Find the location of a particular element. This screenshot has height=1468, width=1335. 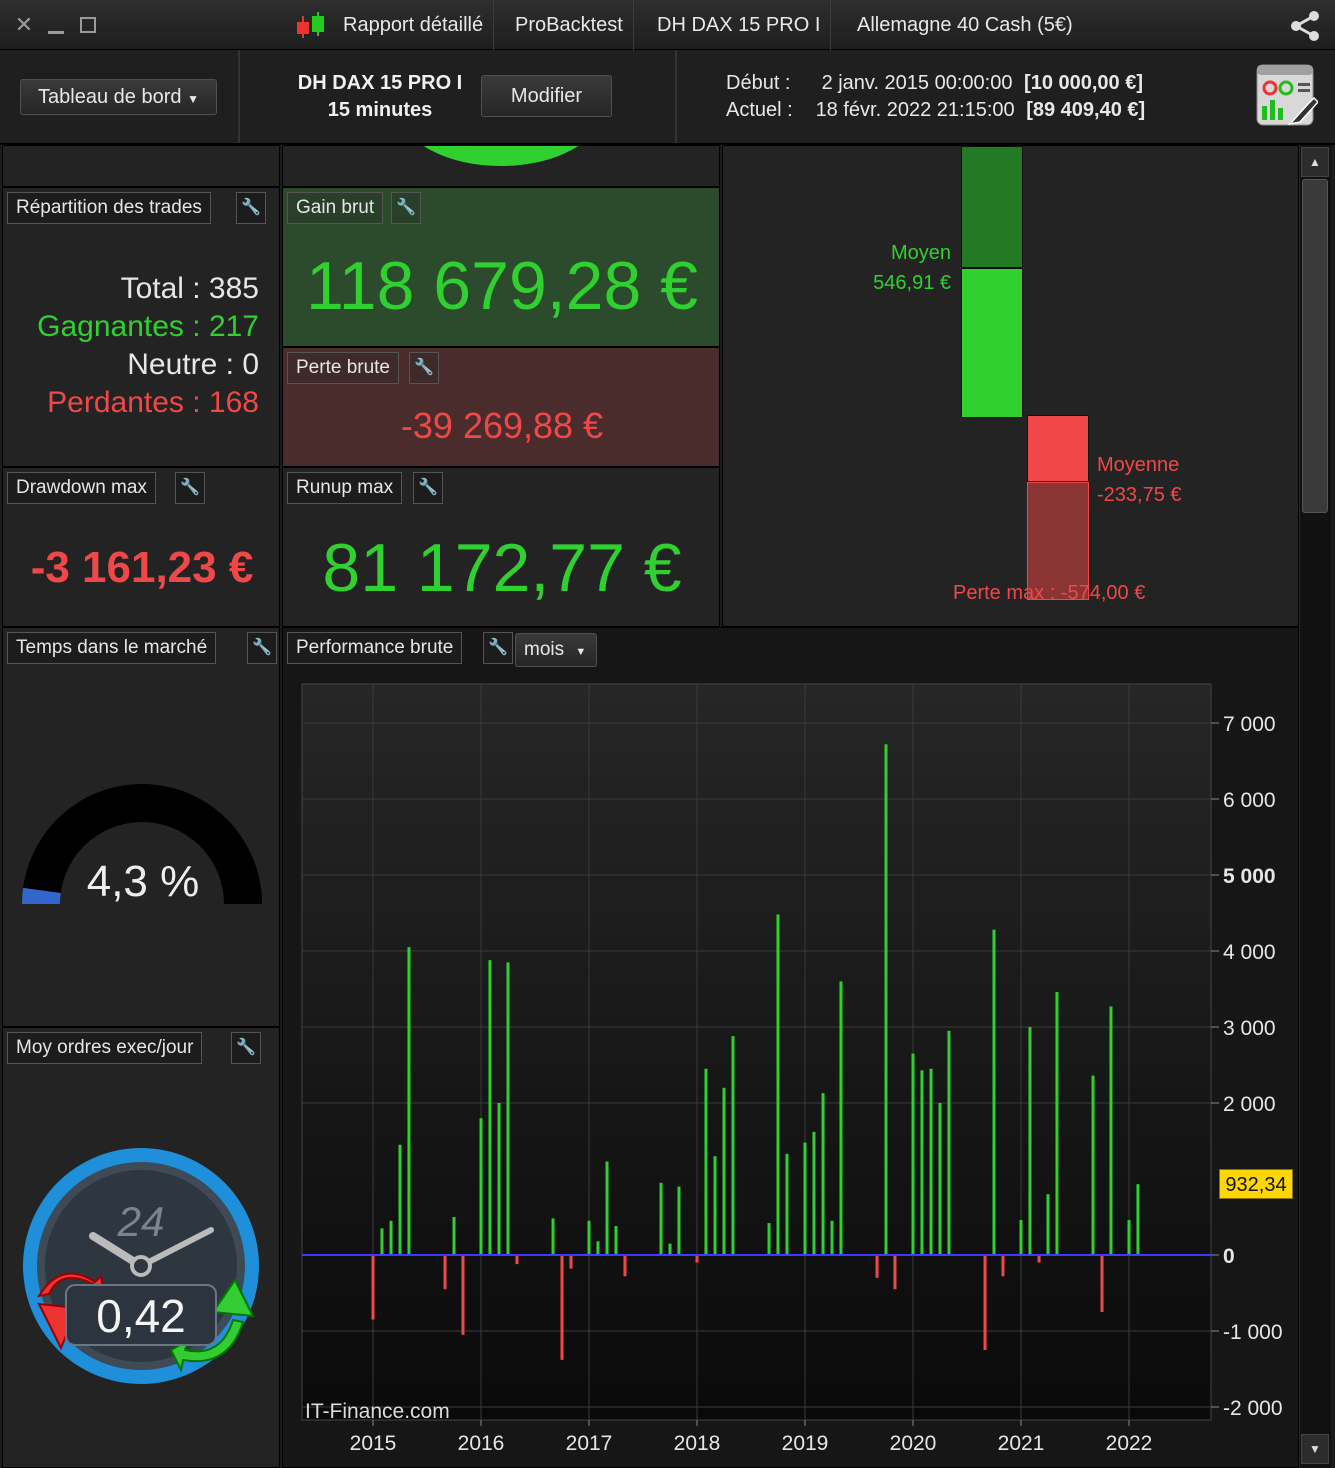

tab-strategy: DH DAX 15 PRO I is located at coordinates (739, 25).